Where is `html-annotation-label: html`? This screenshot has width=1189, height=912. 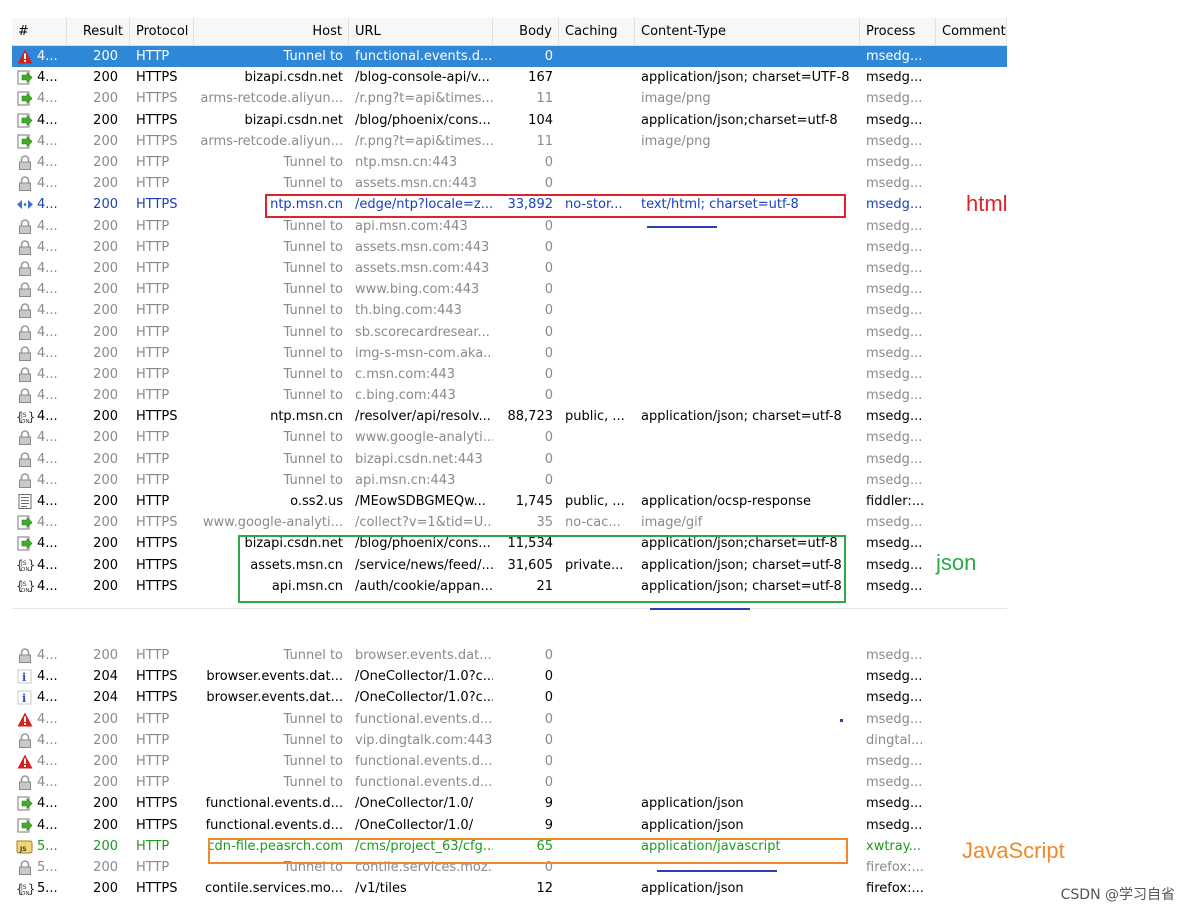 html-annotation-label: html is located at coordinates (987, 203).